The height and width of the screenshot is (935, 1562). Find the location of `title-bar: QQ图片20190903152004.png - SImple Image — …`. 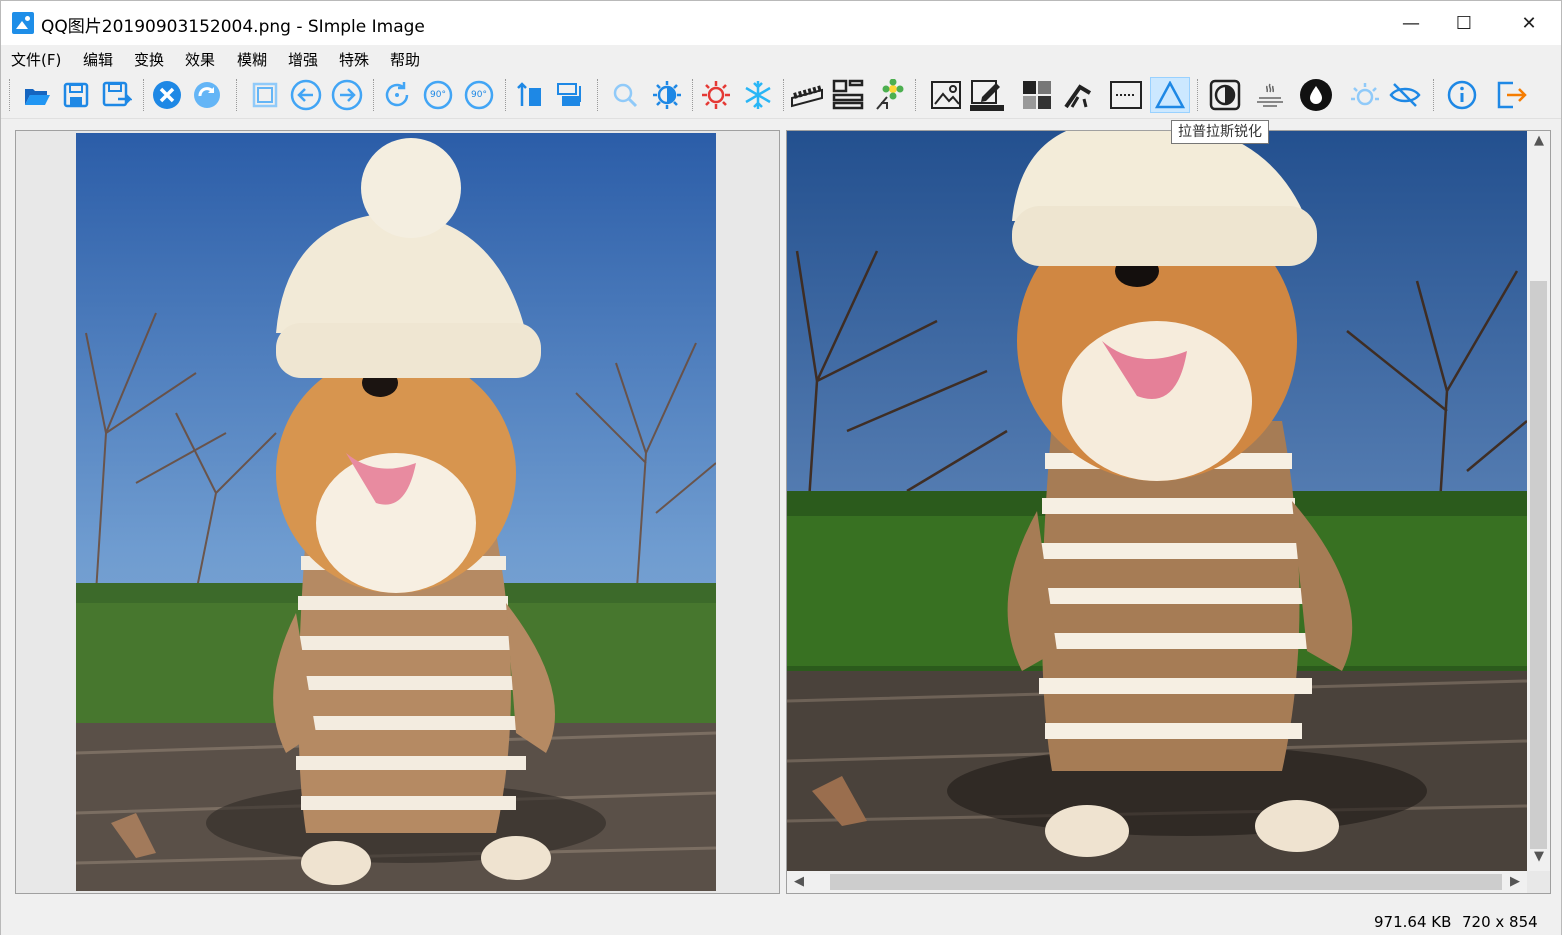

title-bar: QQ图片20190903152004.png - SImple Image — … is located at coordinates (781, 23).